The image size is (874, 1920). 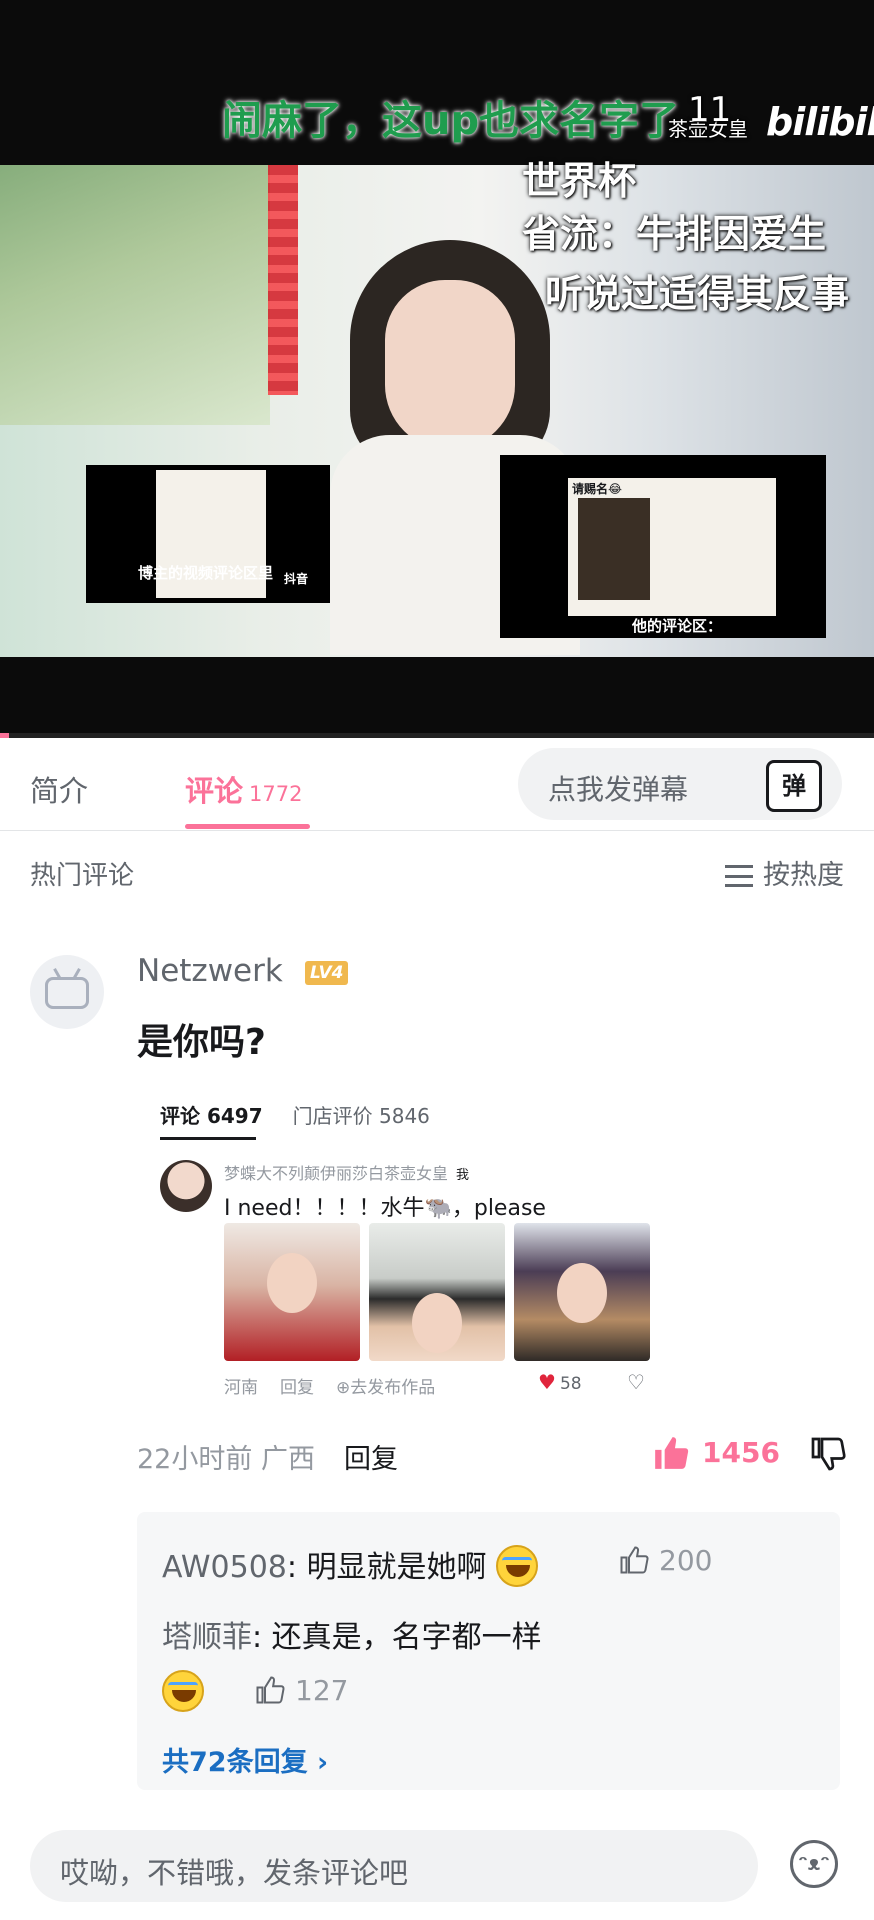 I want to click on menu-lines-icon, so click(x=739, y=876).